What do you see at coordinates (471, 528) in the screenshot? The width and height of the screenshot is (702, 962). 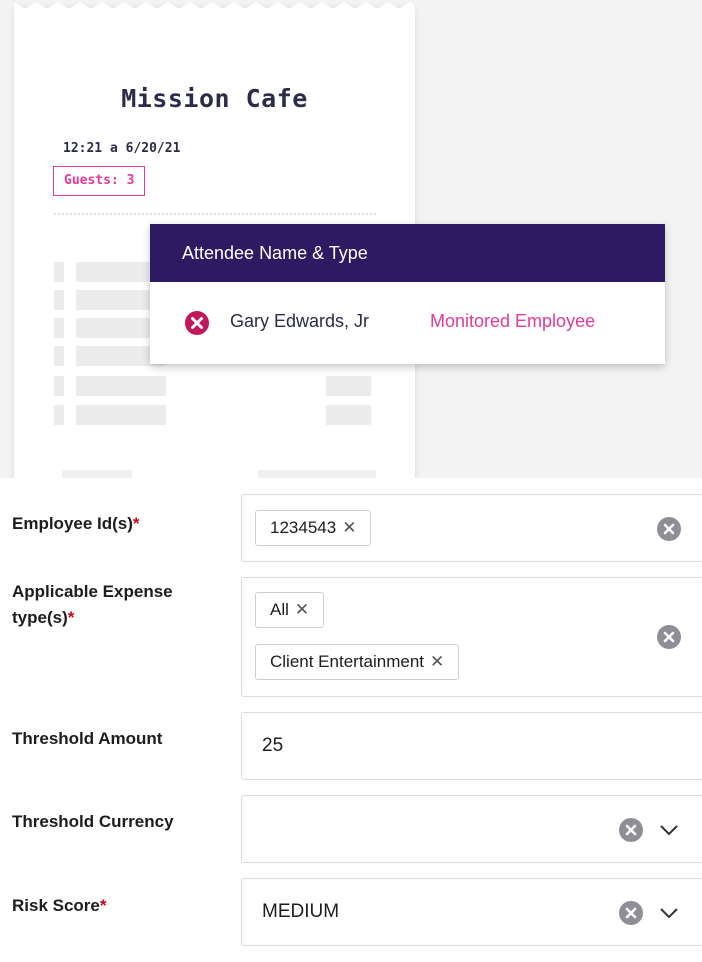 I see `employee-ids-field: 1234543 ✕` at bounding box center [471, 528].